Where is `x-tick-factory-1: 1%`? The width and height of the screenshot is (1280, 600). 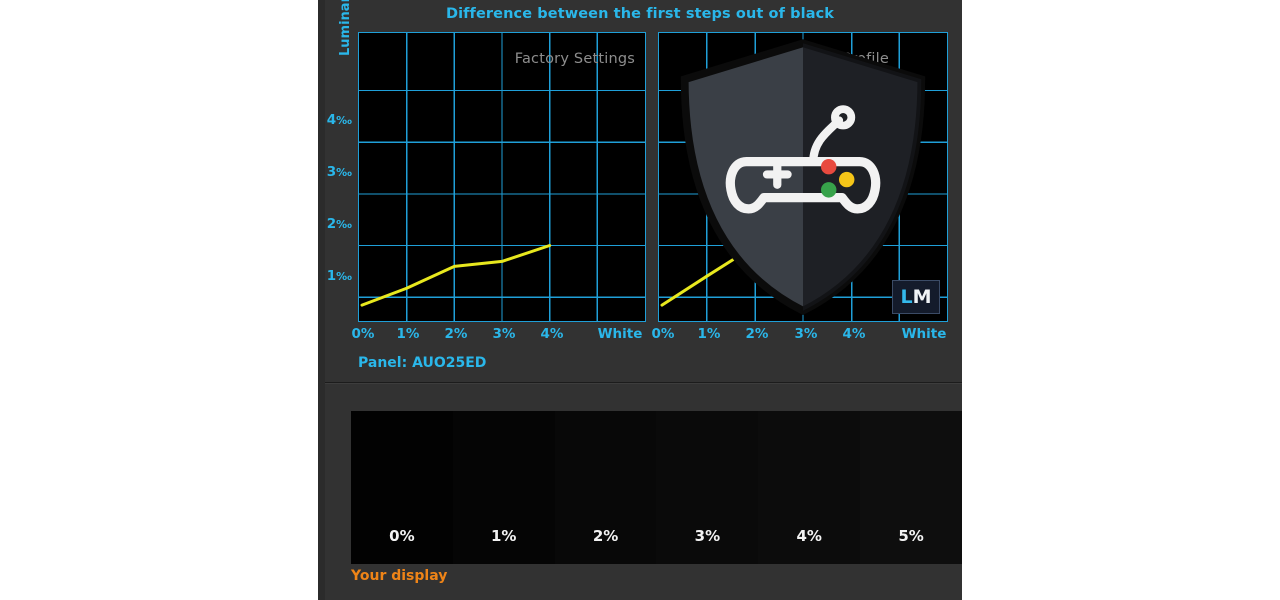
x-tick-factory-1: 1% is located at coordinates (408, 334).